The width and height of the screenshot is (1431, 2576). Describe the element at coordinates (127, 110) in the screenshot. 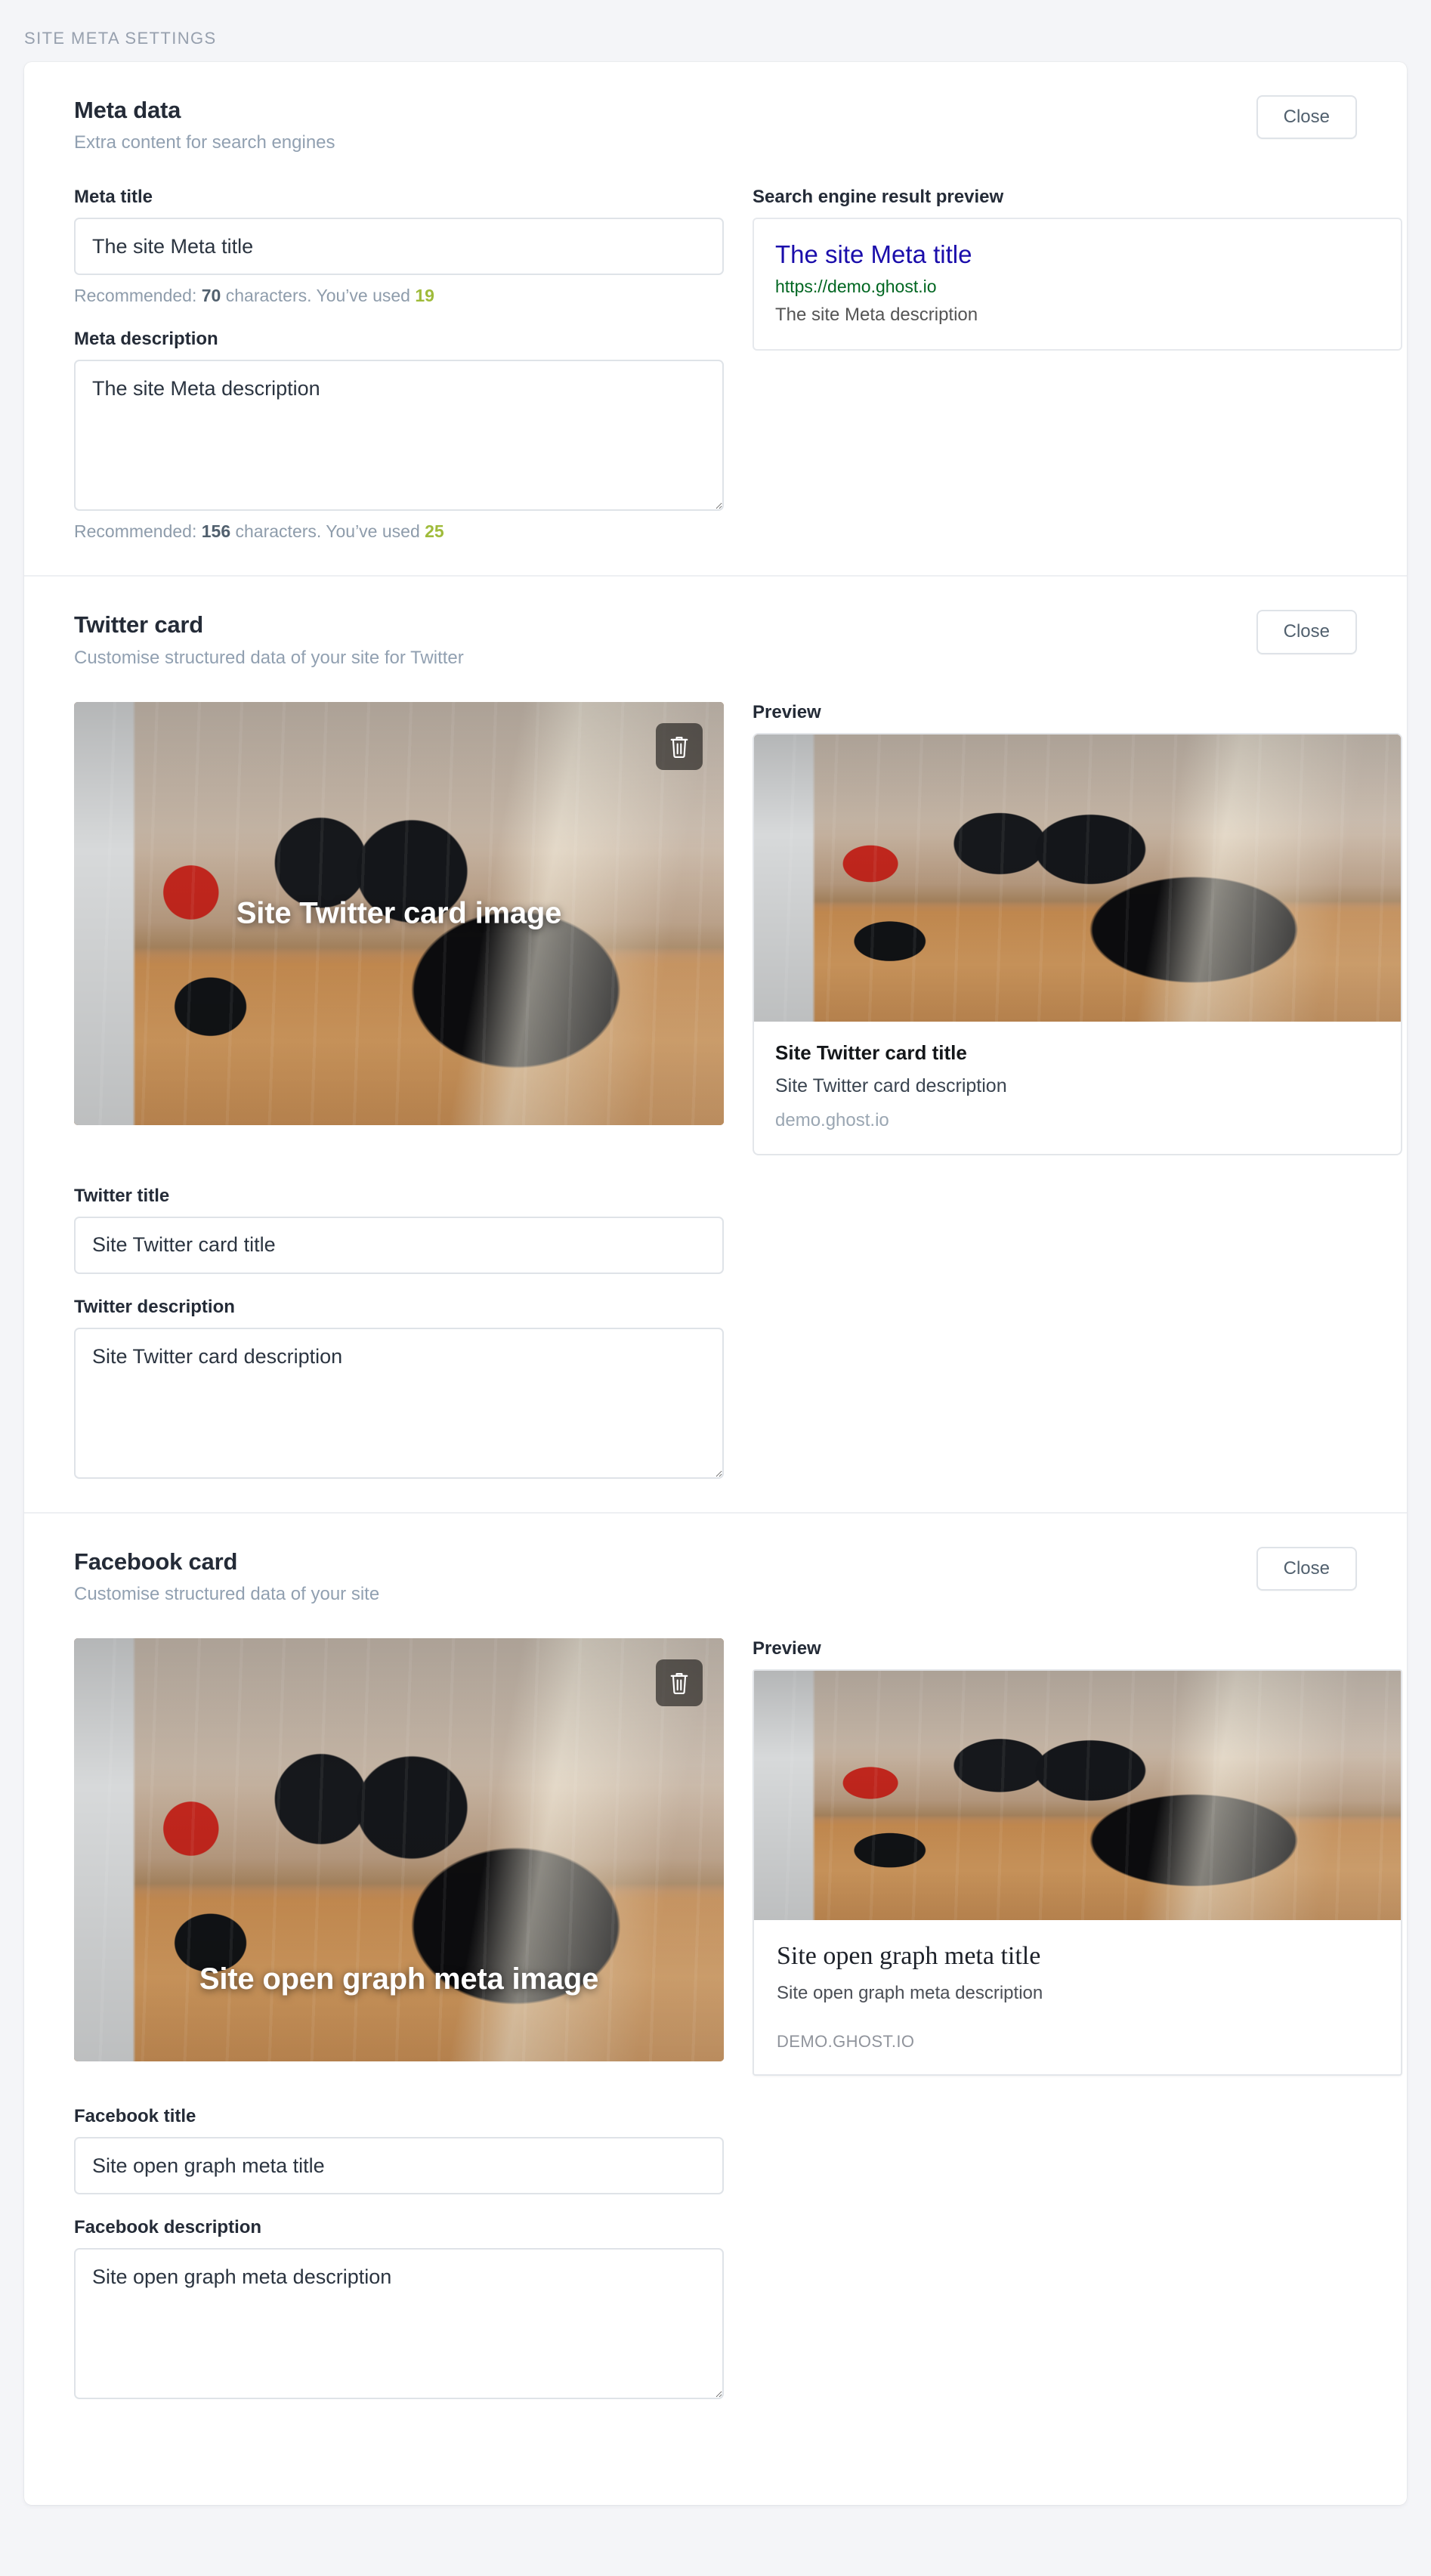

I see `meta-data-title: Meta data` at that location.